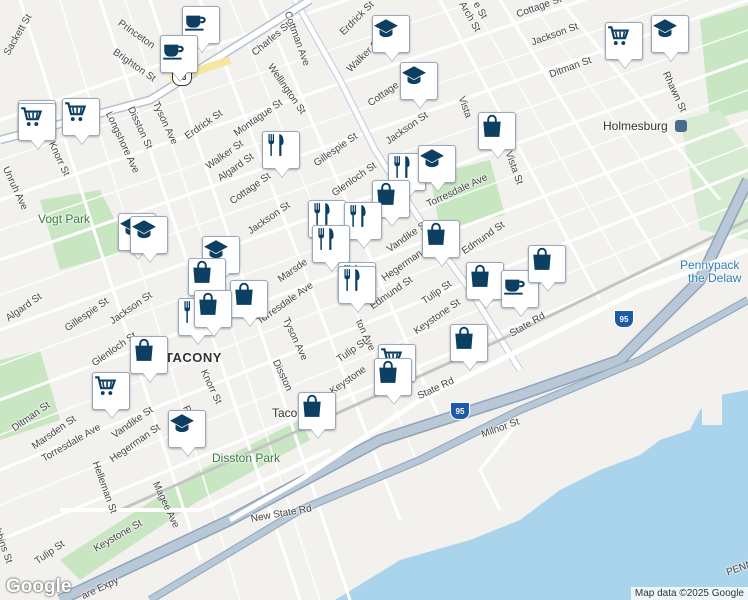 The width and height of the screenshot is (748, 600). I want to click on label-taco: Taco, so click(285, 413).